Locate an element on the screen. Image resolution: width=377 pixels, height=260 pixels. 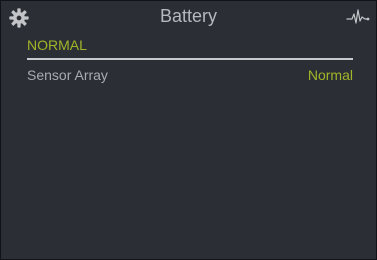
sensor-row: Sensor Array Normal is located at coordinates (190, 75).